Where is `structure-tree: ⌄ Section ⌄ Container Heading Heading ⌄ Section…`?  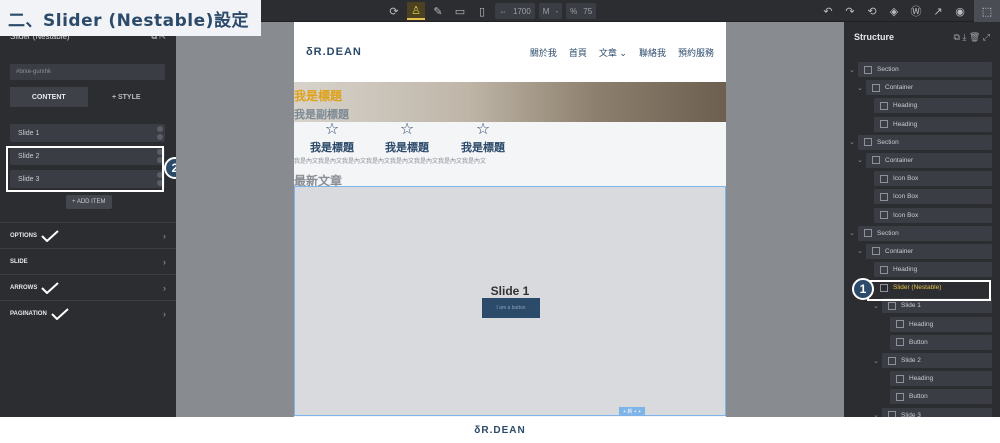
structure-tree: ⌄ Section ⌄ Container Heading Heading ⌄ Section… is located at coordinates (922, 239).